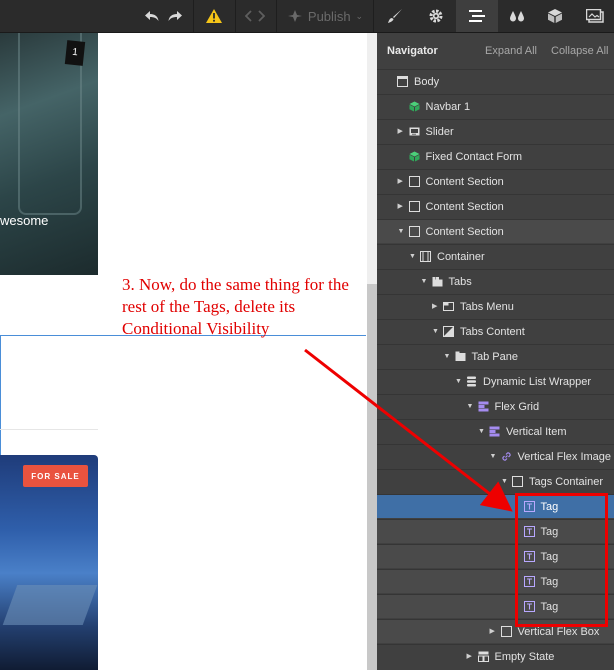 The height and width of the screenshot is (670, 614). I want to click on tree-row-label: Tabs Menu, so click(487, 307).